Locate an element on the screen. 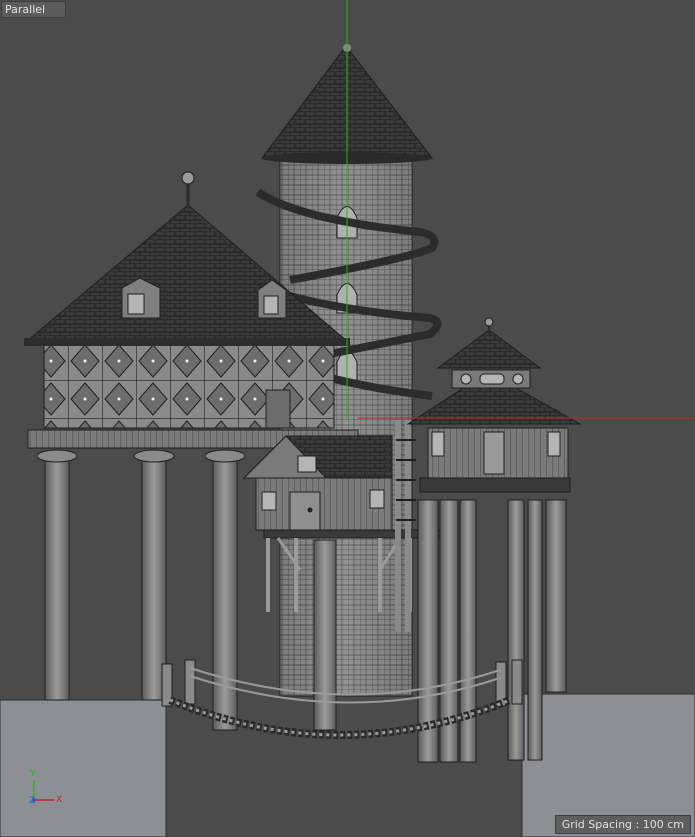 The height and width of the screenshot is (837, 695). axis-z-label: Z is located at coordinates (32, 801).